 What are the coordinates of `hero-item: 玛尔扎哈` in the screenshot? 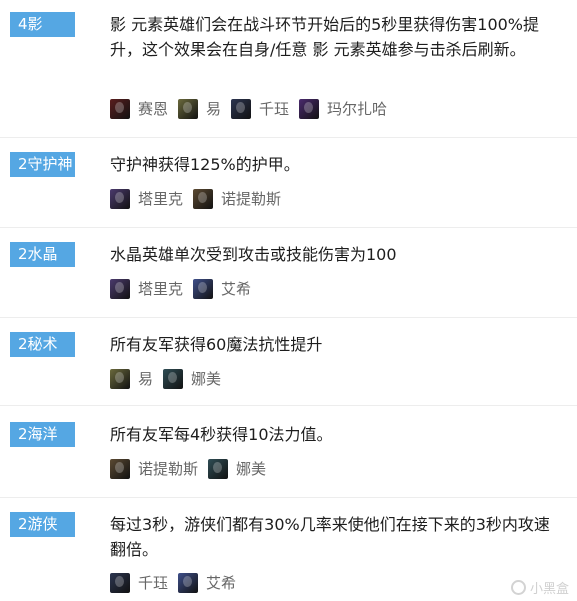 It's located at (343, 109).